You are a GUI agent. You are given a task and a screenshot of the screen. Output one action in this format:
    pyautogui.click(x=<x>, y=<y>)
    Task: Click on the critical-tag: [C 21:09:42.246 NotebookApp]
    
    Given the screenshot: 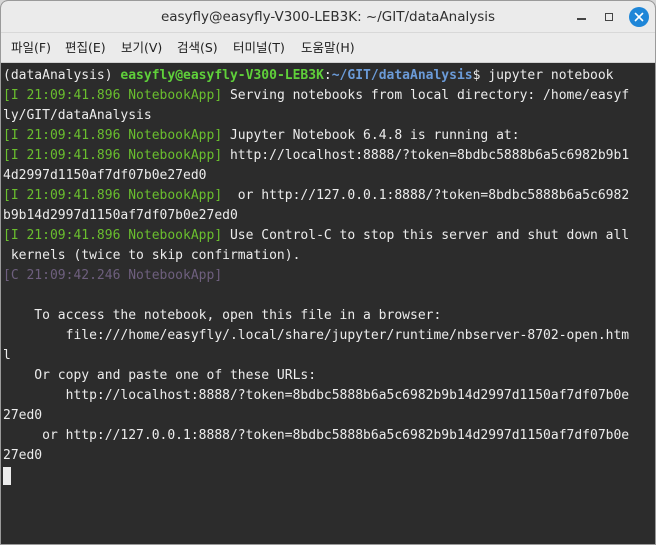 What is the action you would take?
    pyautogui.click(x=113, y=275)
    